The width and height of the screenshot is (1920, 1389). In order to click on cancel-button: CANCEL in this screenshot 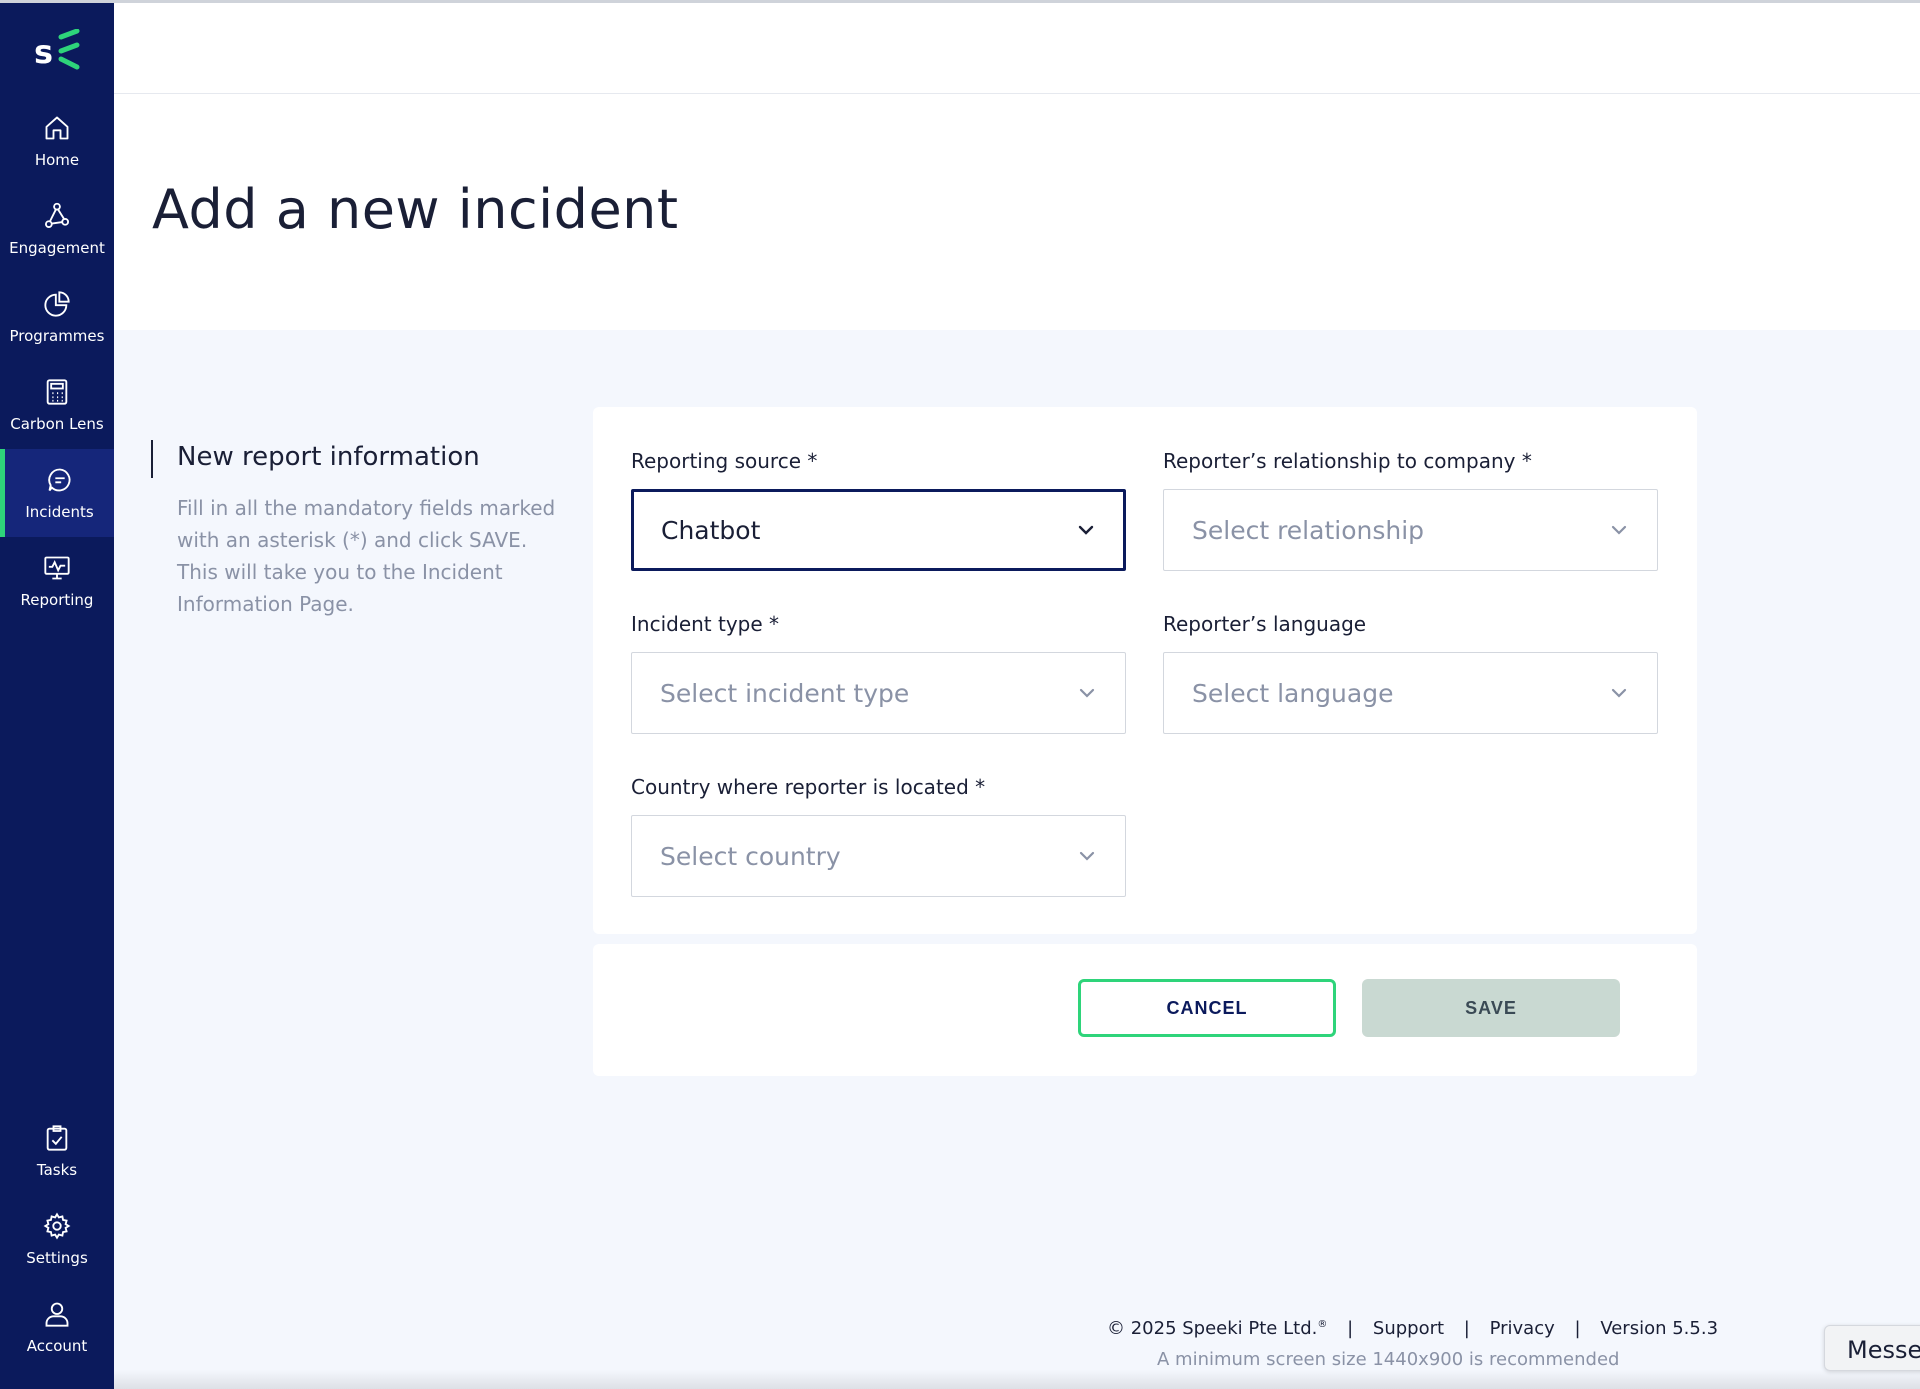, I will do `click(1207, 1008)`.